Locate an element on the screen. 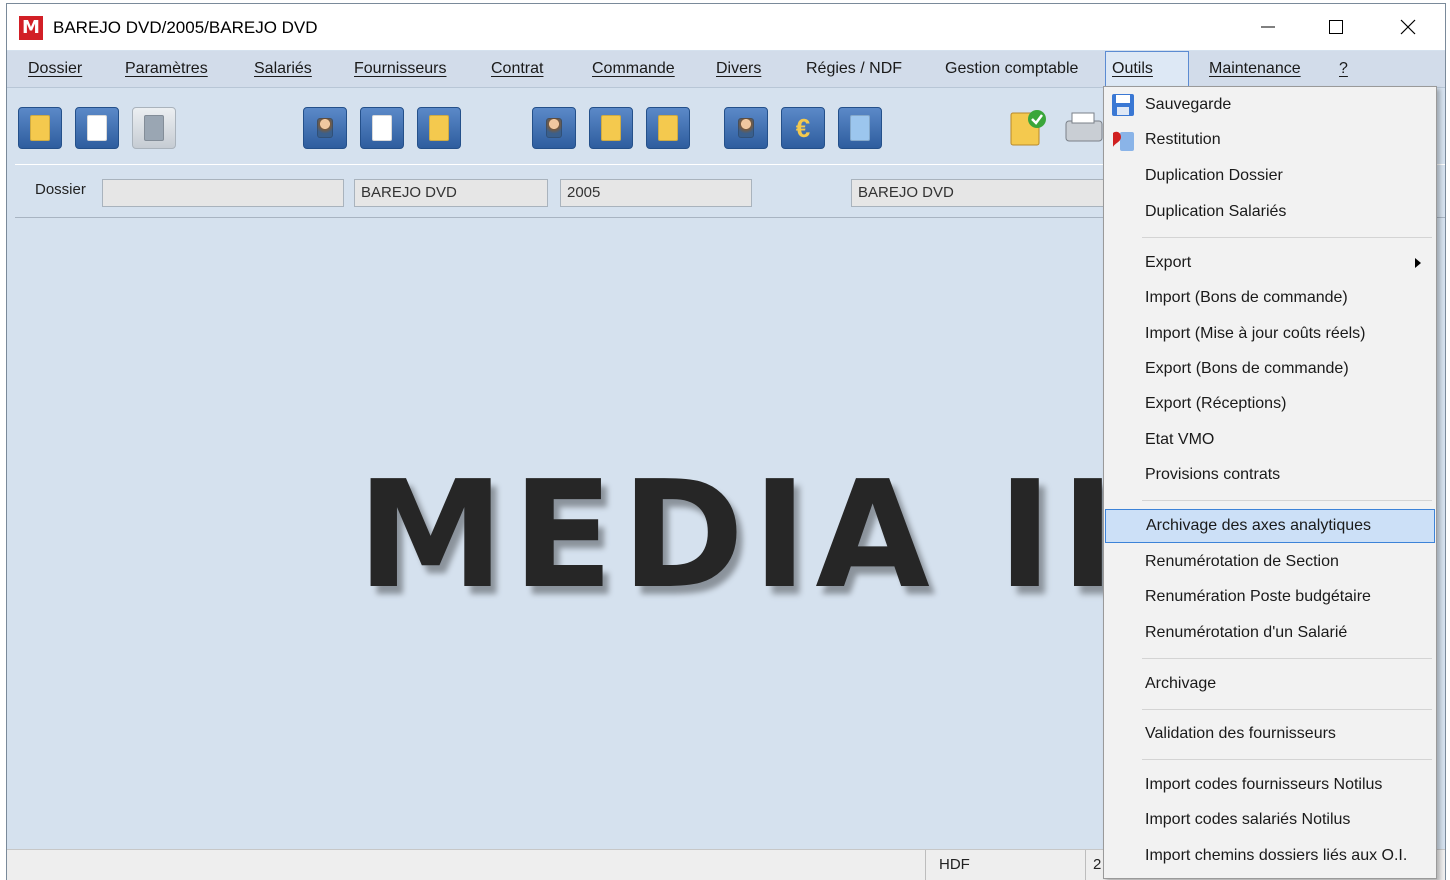 This screenshot has height=880, width=1450. menu-item-label: Duplication Dossier is located at coordinates (1214, 175).